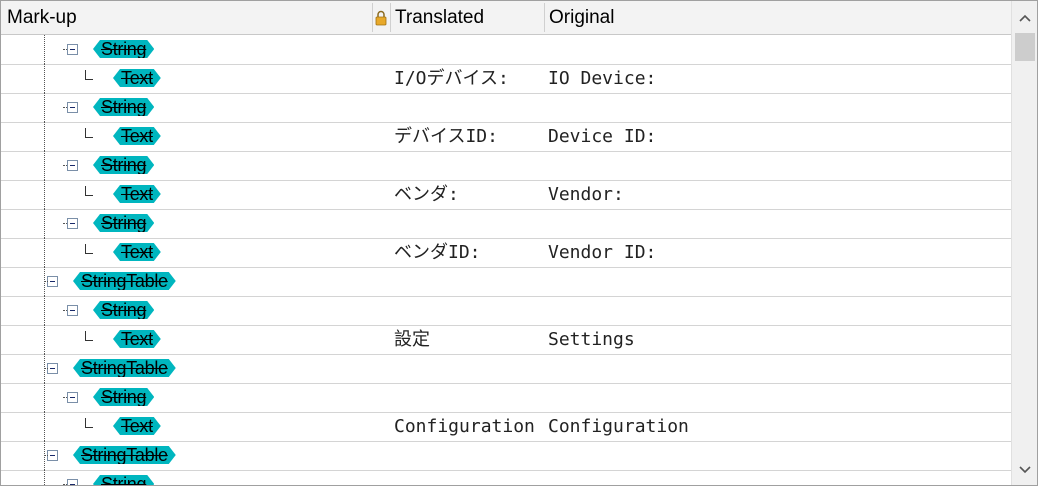 The width and height of the screenshot is (1038, 486). What do you see at coordinates (506, 340) in the screenshot?
I see `tree-row: Text 設定 Settings` at bounding box center [506, 340].